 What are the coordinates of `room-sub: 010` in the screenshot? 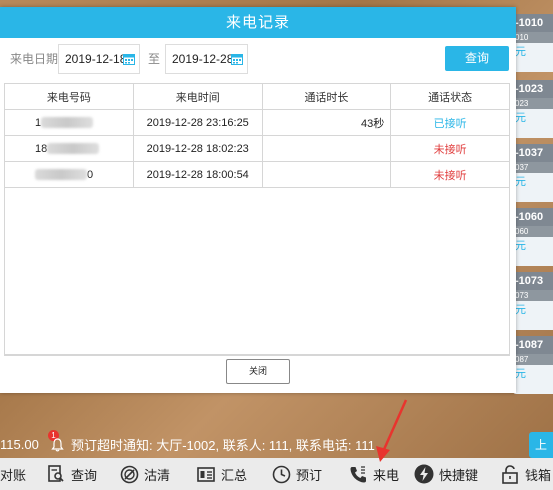 It's located at (533, 37).